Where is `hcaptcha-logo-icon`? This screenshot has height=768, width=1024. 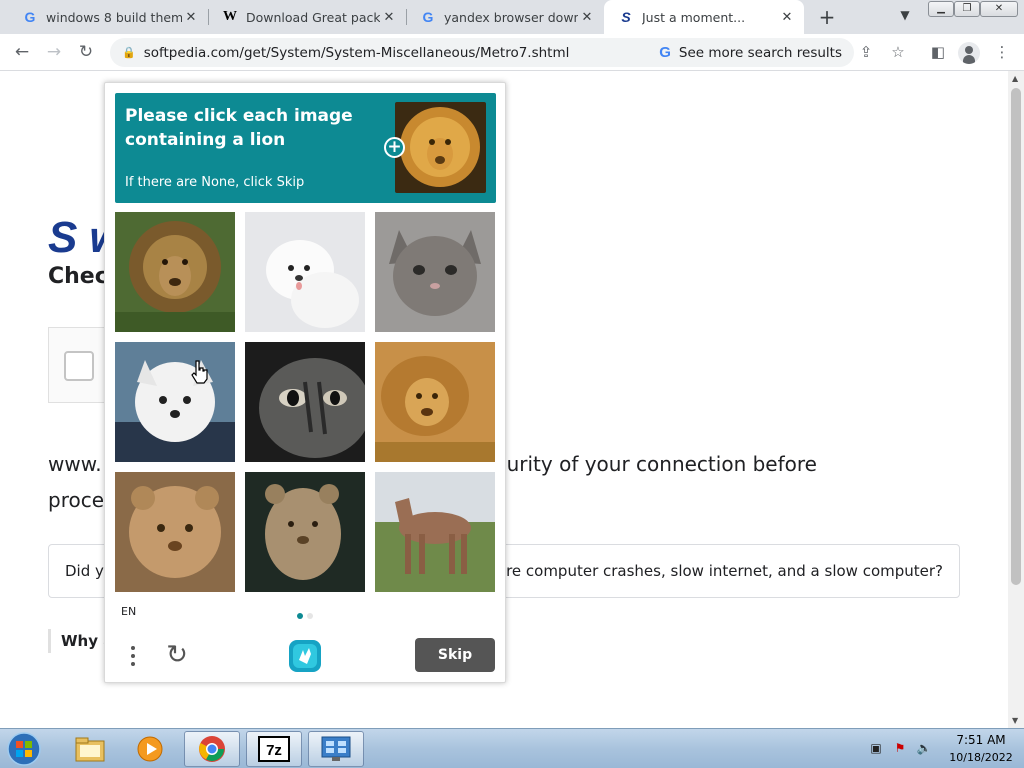 hcaptcha-logo-icon is located at coordinates (305, 656).